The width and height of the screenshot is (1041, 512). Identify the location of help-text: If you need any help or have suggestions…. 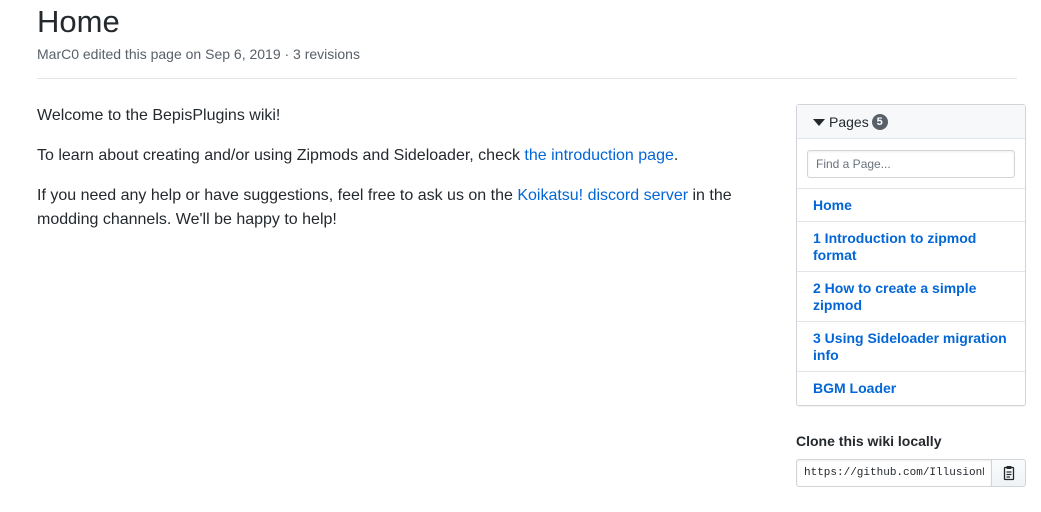
(277, 195).